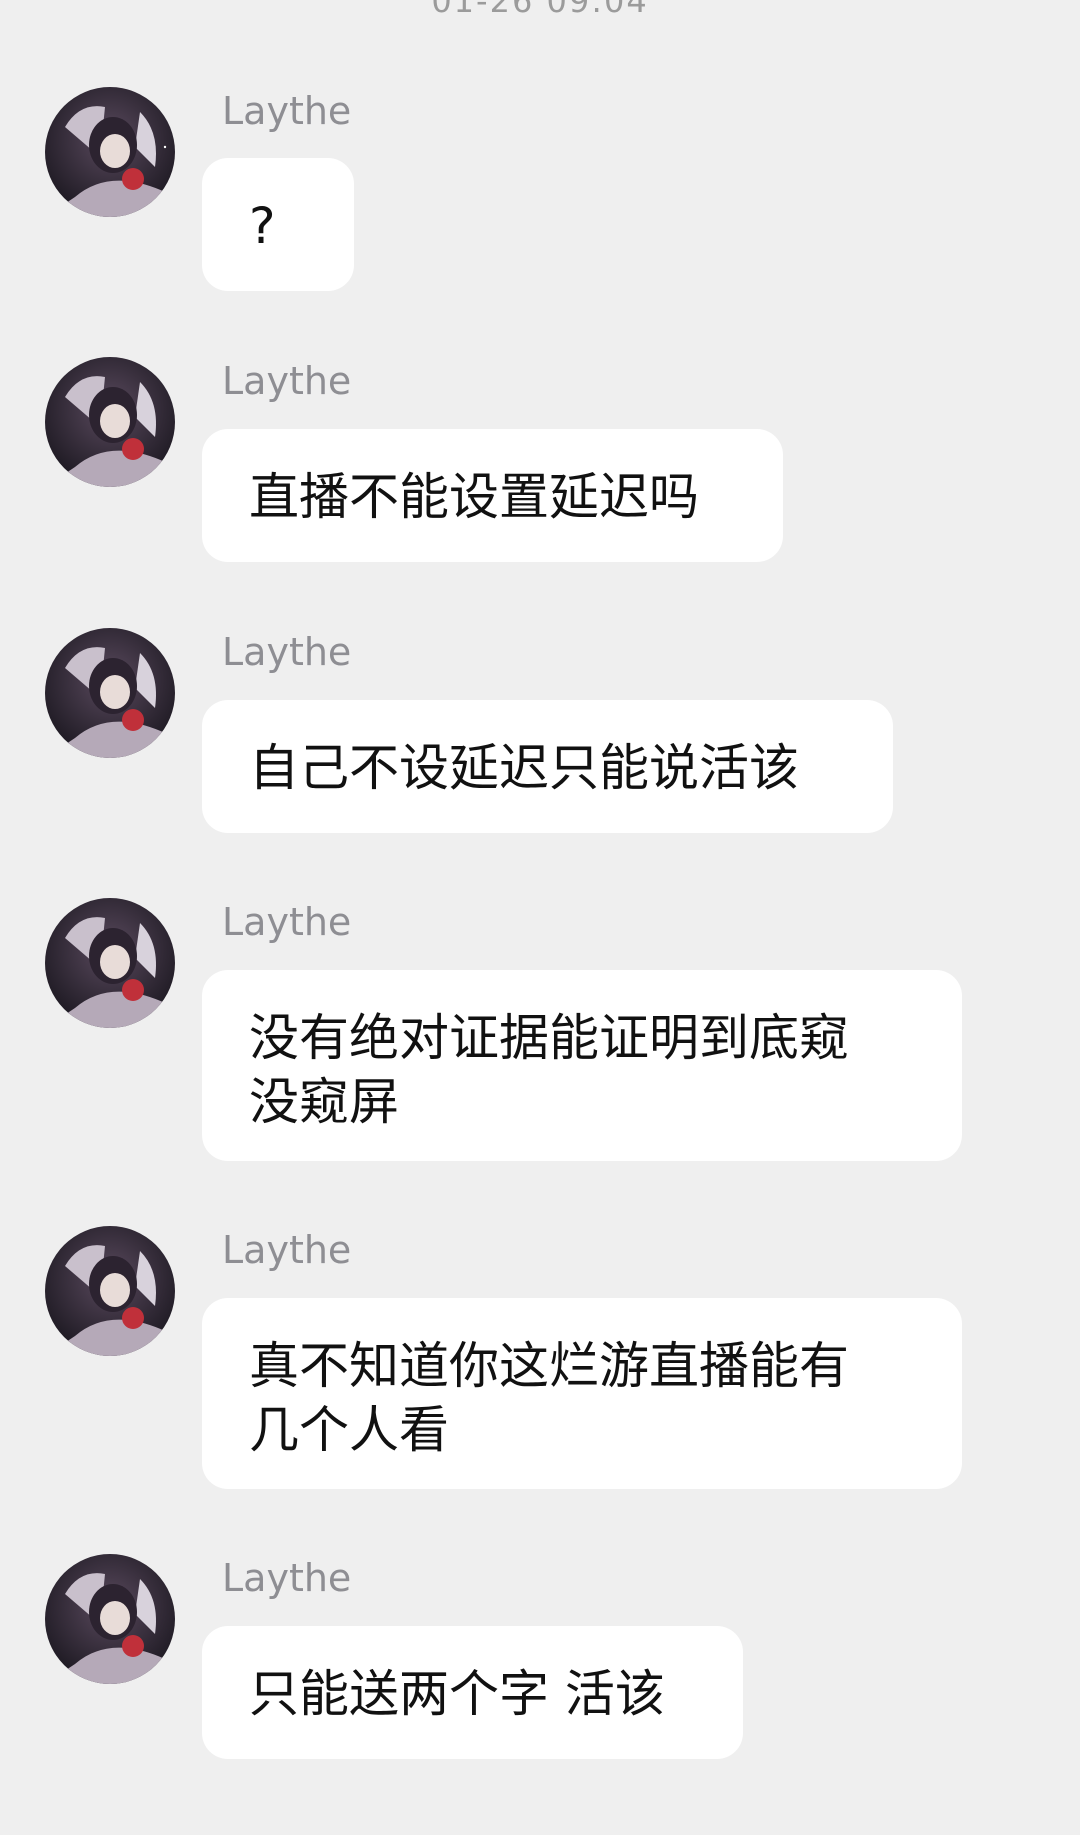 The height and width of the screenshot is (1835, 1080). What do you see at coordinates (540, 10) in the screenshot?
I see `message-timestamp: 01-26 09:04` at bounding box center [540, 10].